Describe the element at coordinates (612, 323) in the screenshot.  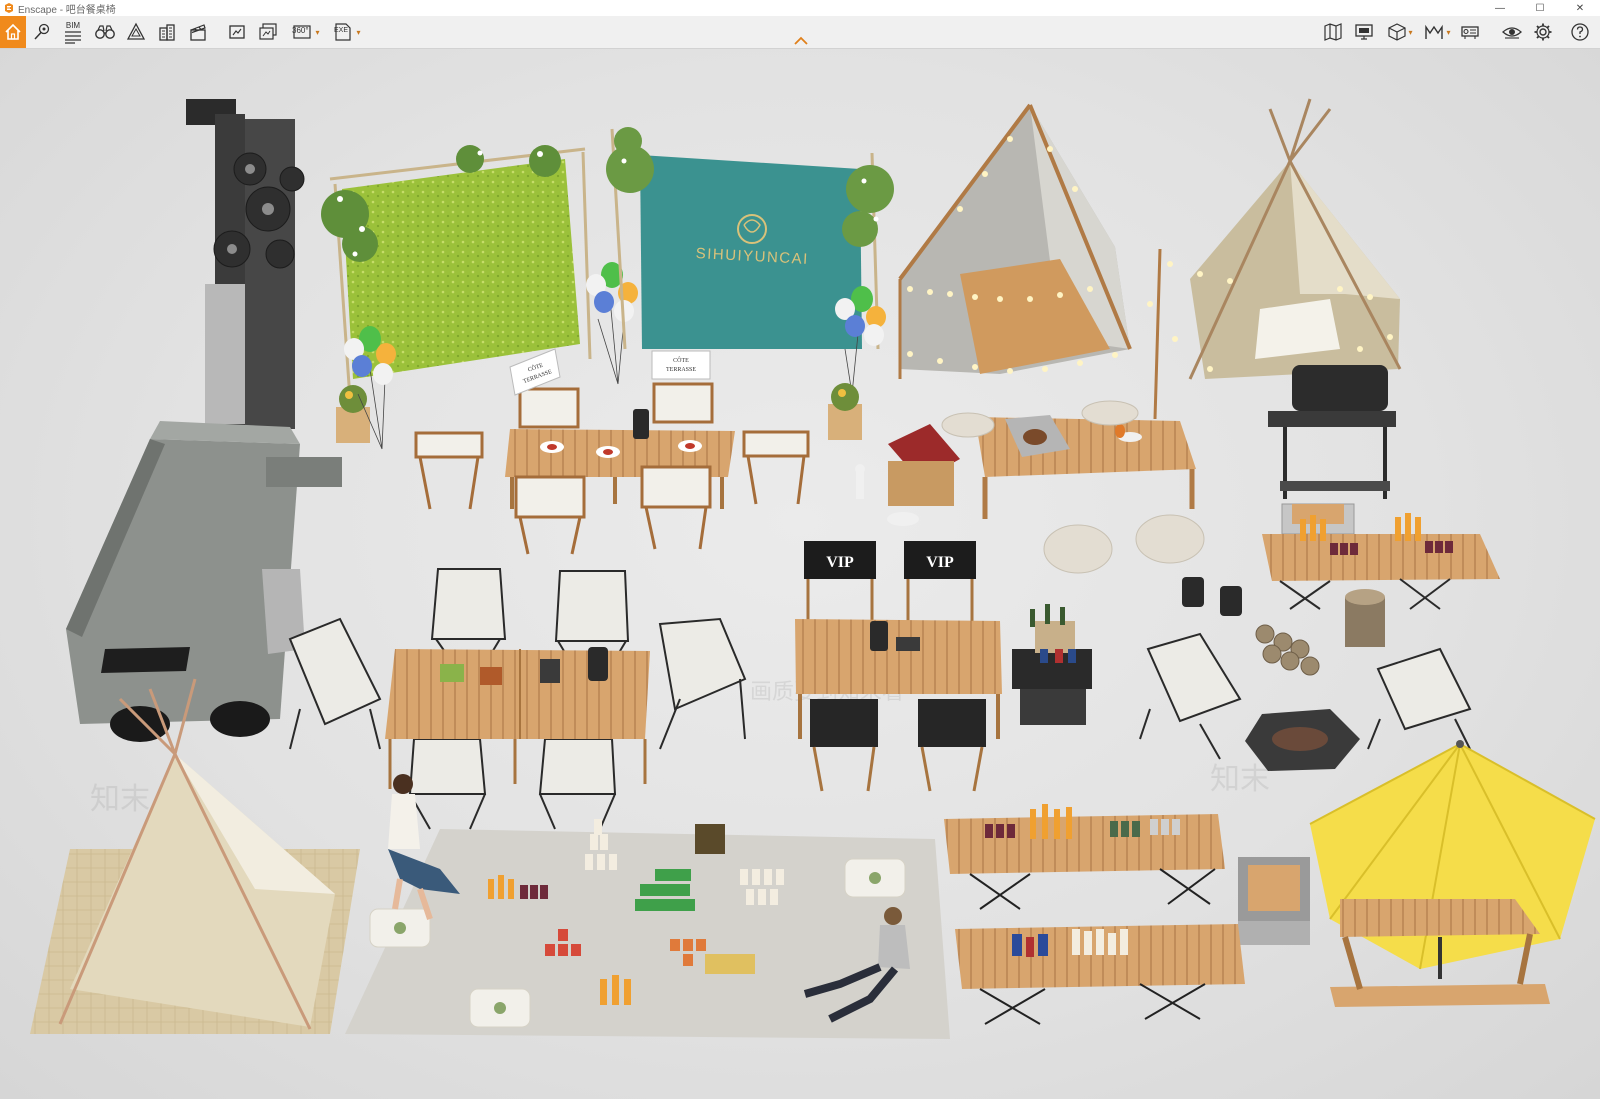
I see `balloons-center` at that location.